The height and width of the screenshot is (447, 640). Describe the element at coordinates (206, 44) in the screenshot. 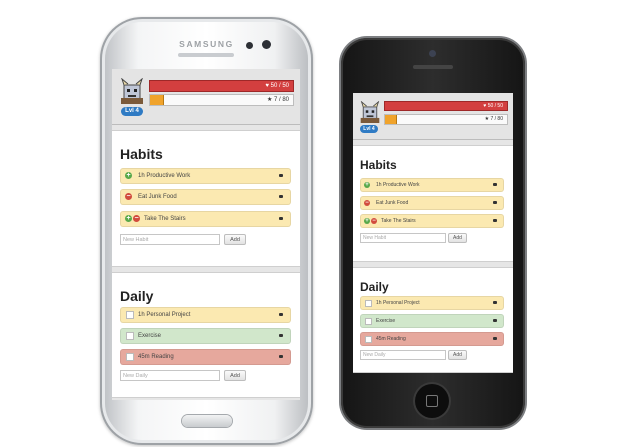

I see `samsung-brand: SAMSUNG` at that location.